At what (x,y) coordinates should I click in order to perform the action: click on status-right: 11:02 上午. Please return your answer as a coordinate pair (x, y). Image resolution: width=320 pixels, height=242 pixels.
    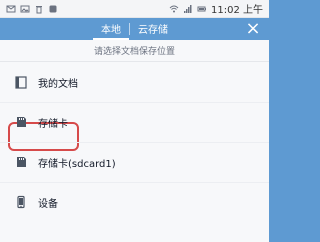
    Looking at the image, I should click on (216, 8).